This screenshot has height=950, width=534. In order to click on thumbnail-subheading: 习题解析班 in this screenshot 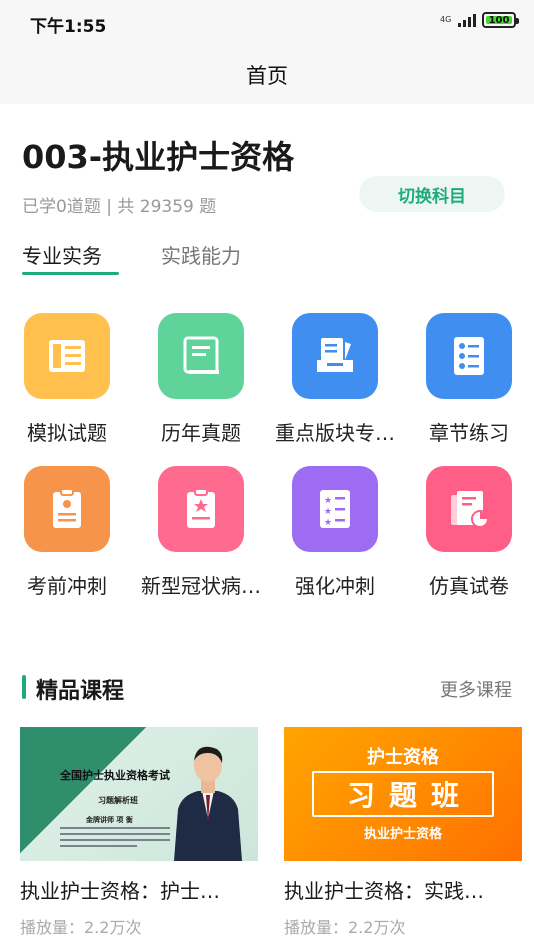, I will do `click(118, 800)`.